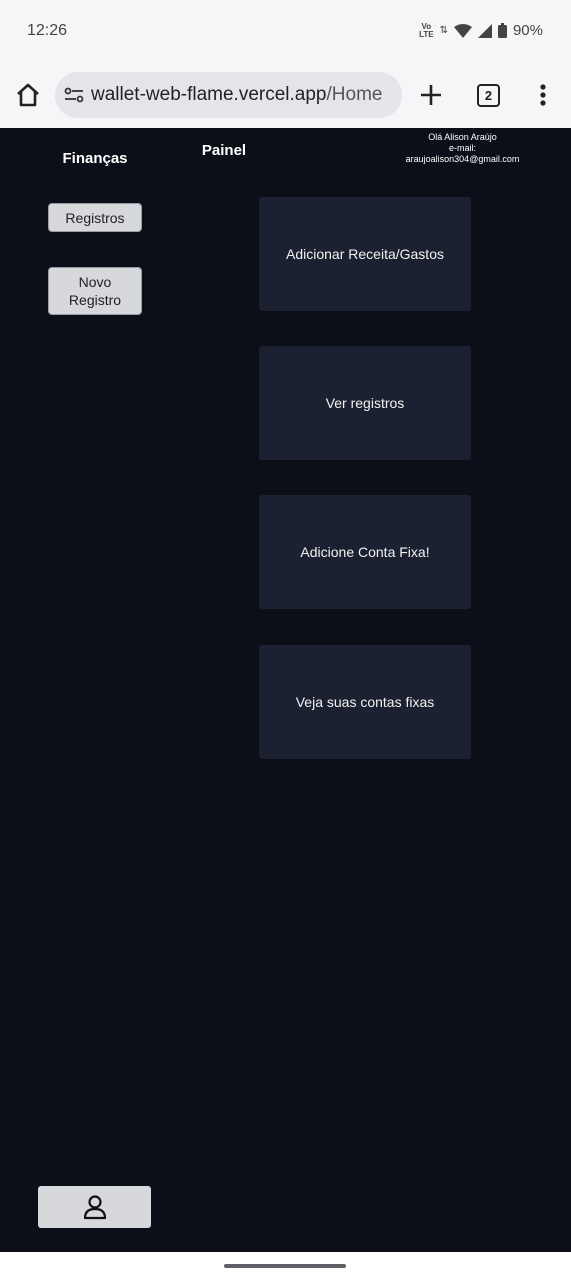 Image resolution: width=571 pixels, height=1280 pixels. I want to click on volte-bottom-text: LTE, so click(426, 34).